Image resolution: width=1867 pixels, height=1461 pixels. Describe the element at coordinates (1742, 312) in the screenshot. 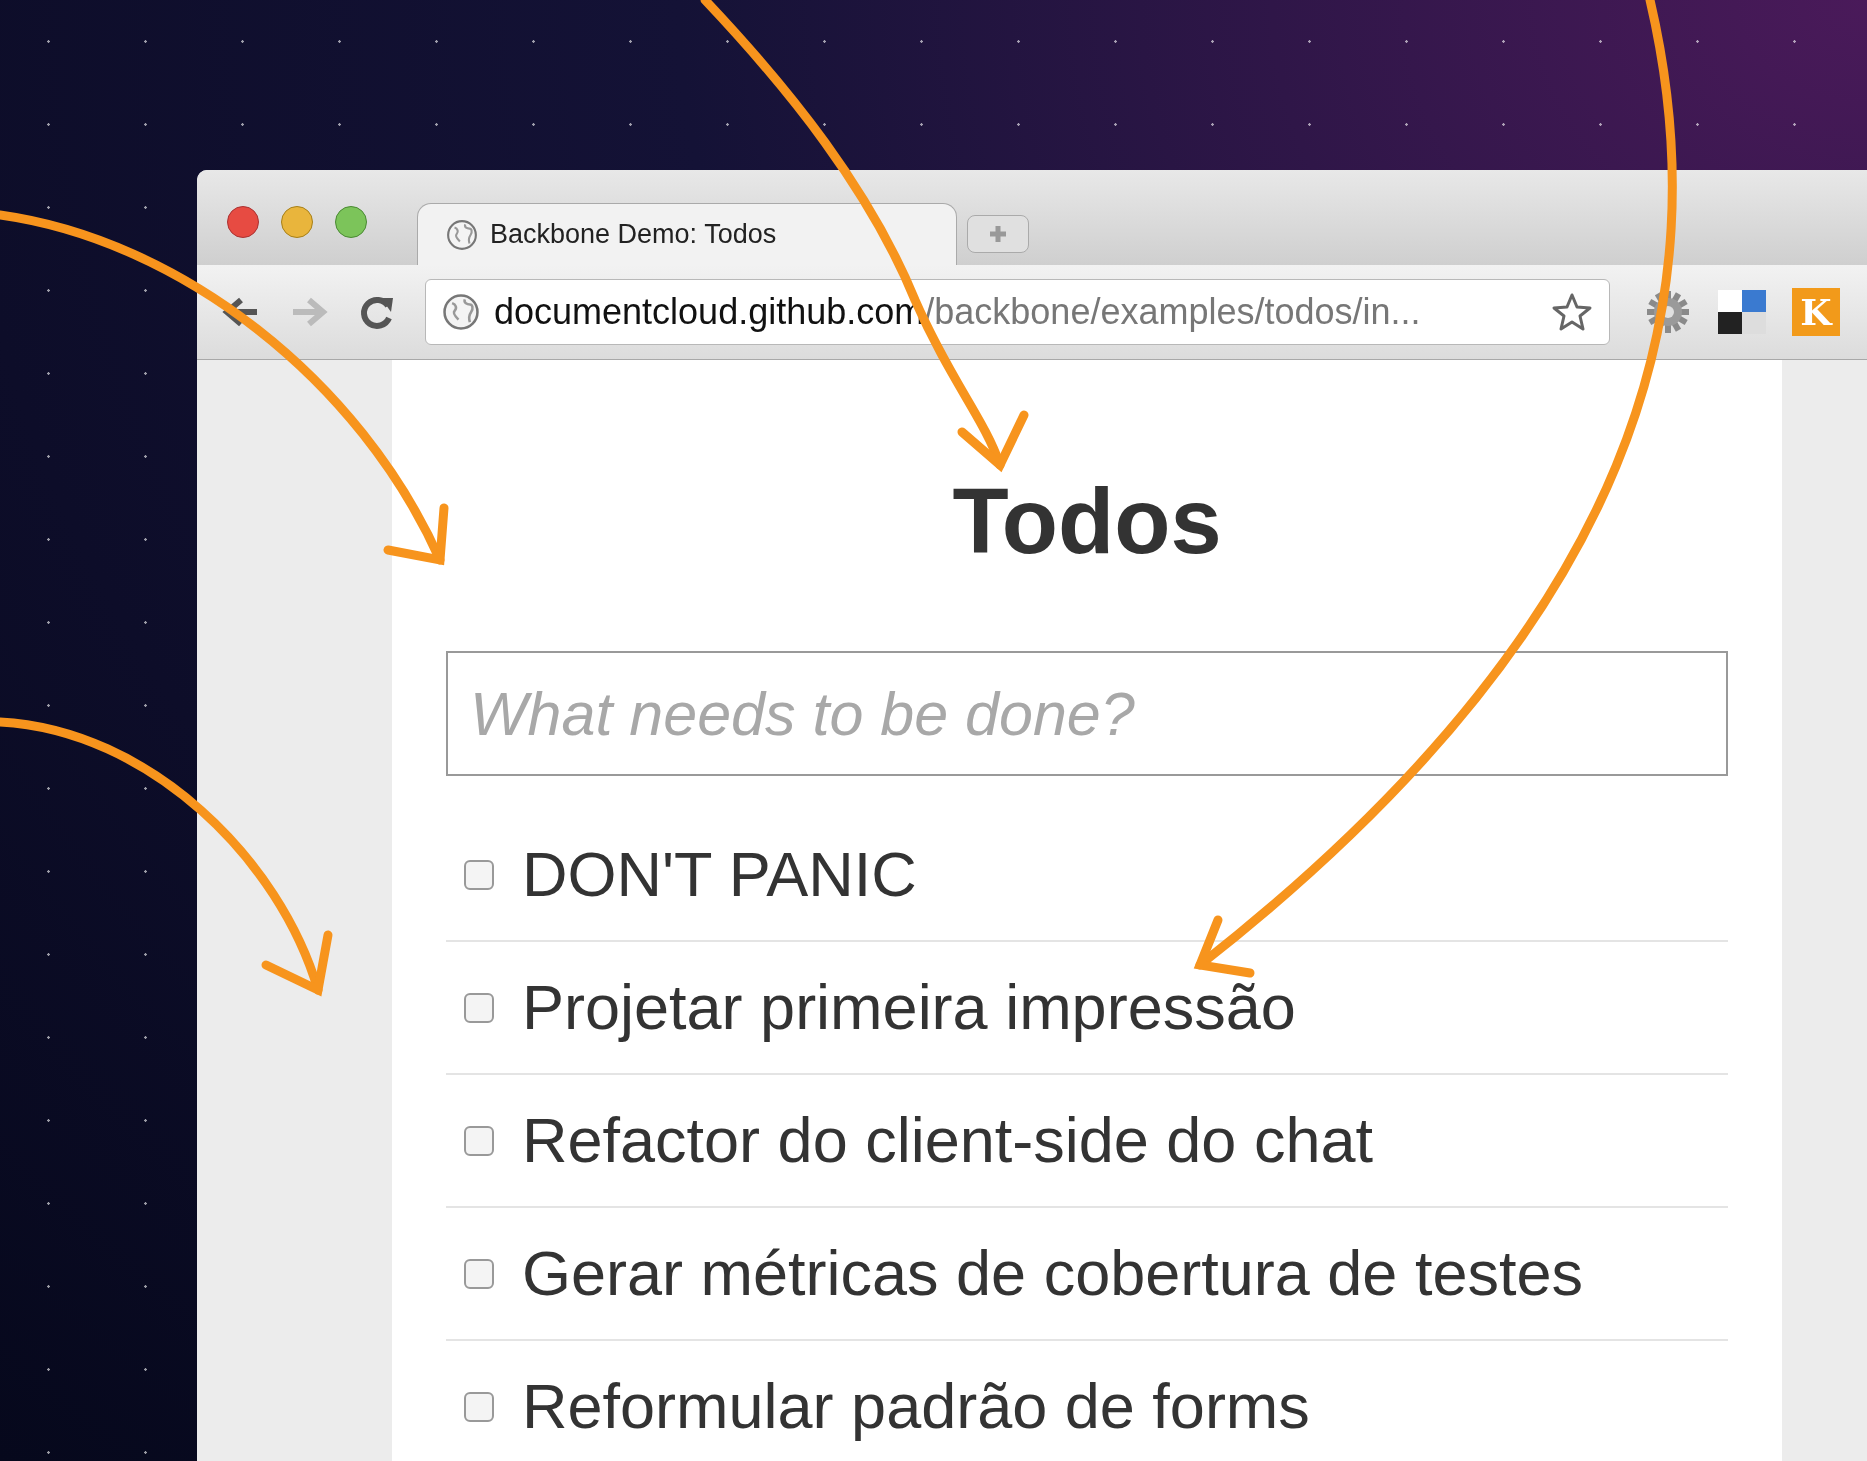

I see `grid-squares-icon` at that location.